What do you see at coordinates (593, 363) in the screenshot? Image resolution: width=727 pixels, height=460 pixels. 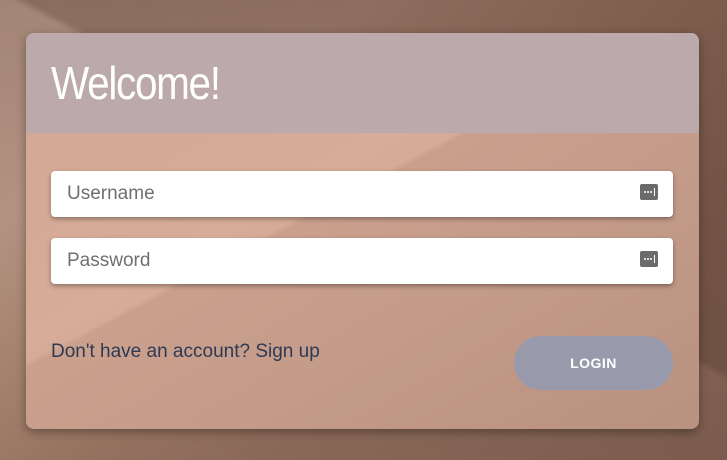 I see `login-button: LOGIN` at bounding box center [593, 363].